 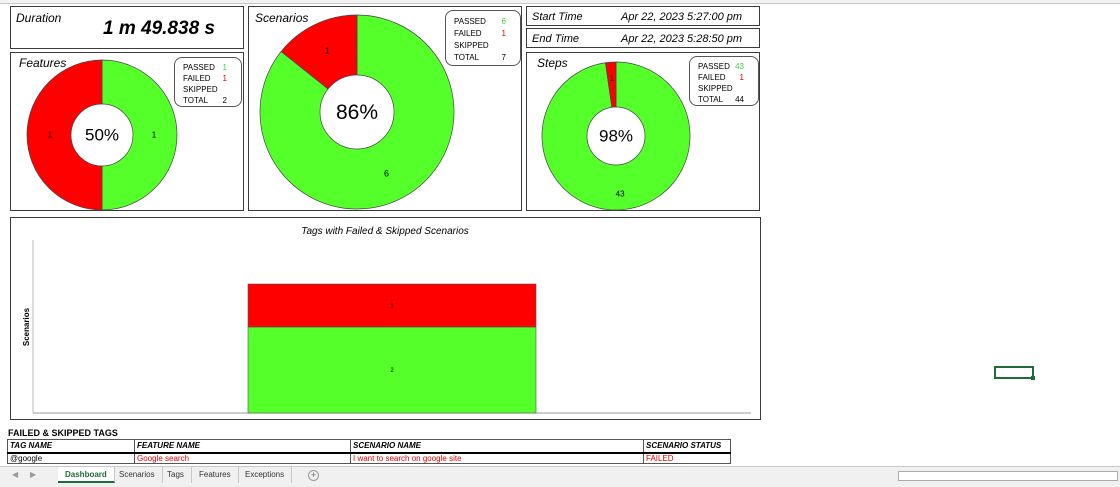 I want to click on end-time-panel: End Time Apr 22, 2023 5:28:50 pm, so click(x=643, y=38).